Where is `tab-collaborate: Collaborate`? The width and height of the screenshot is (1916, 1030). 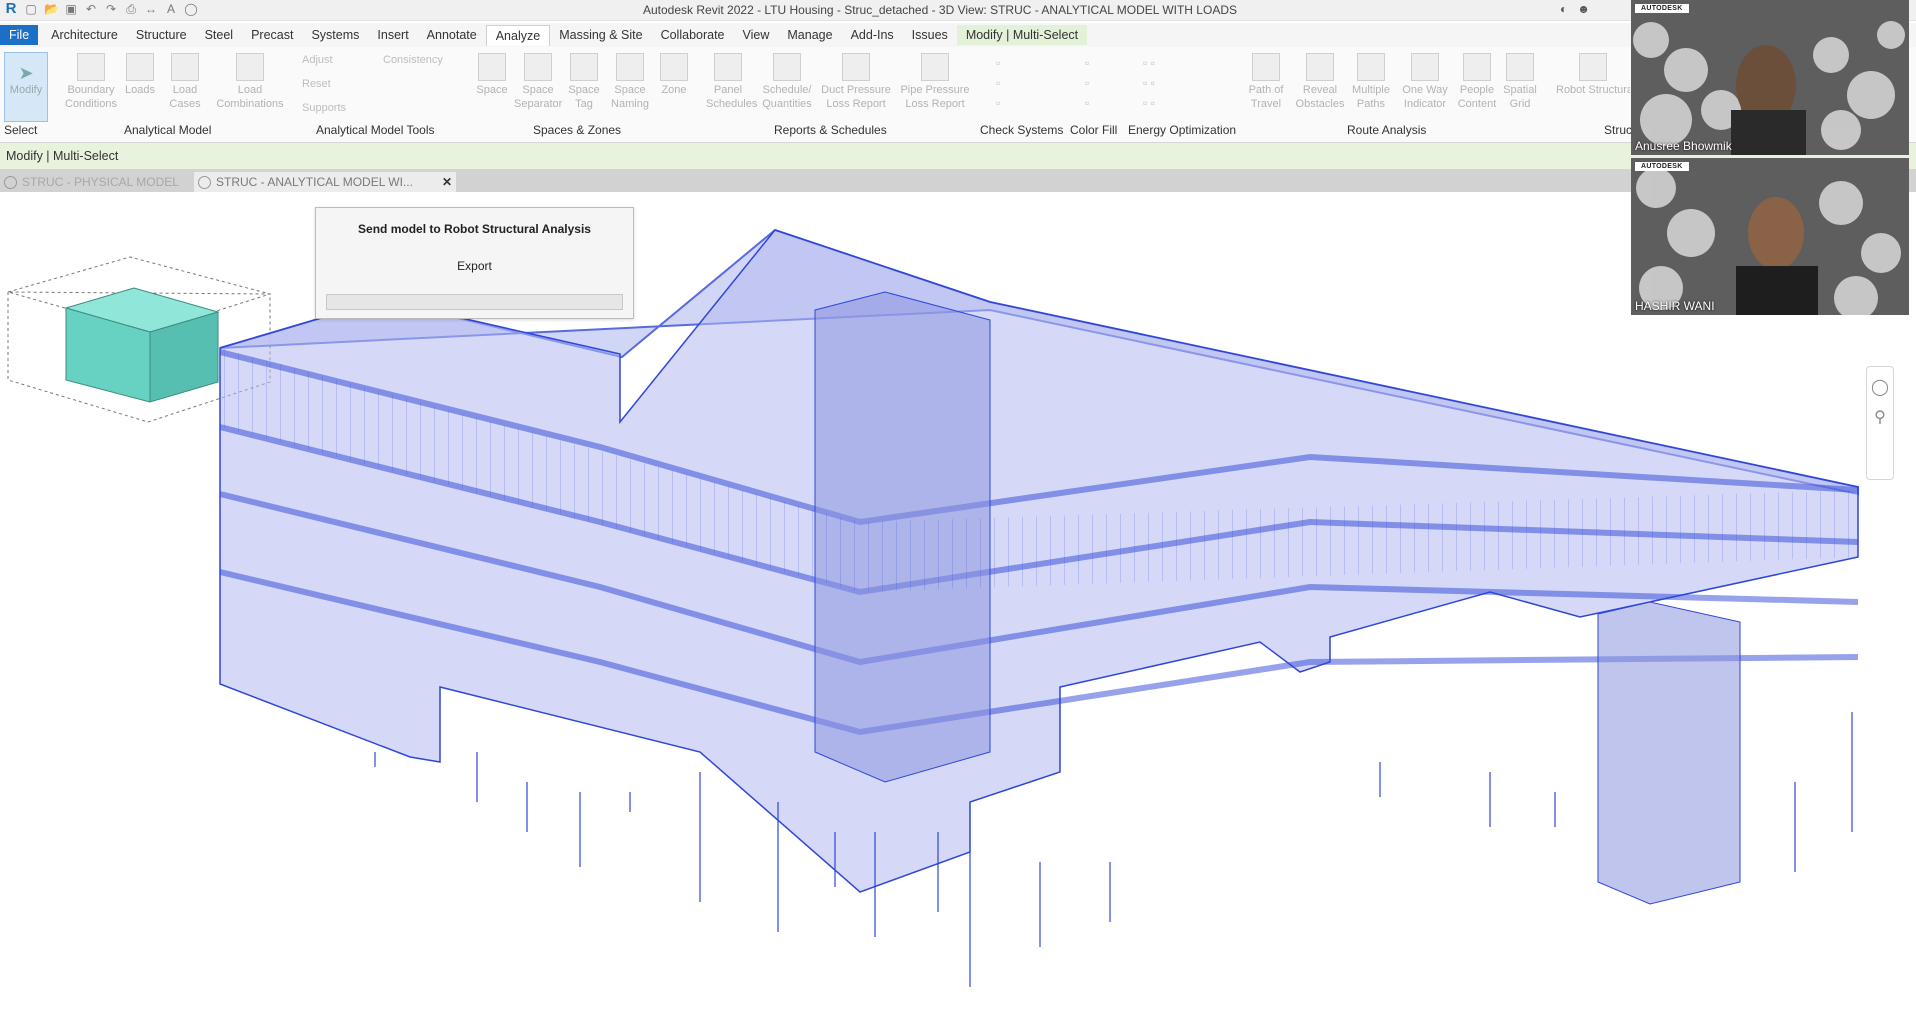
tab-collaborate: Collaborate is located at coordinates (693, 35).